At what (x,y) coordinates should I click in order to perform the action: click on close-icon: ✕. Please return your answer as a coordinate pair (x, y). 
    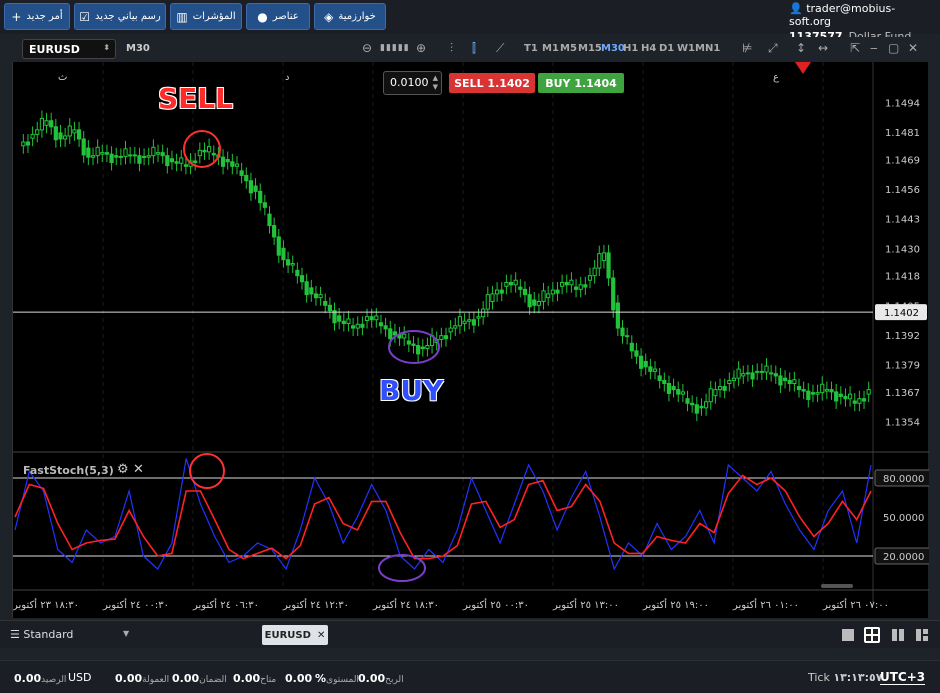
    Looking at the image, I should click on (913, 48).